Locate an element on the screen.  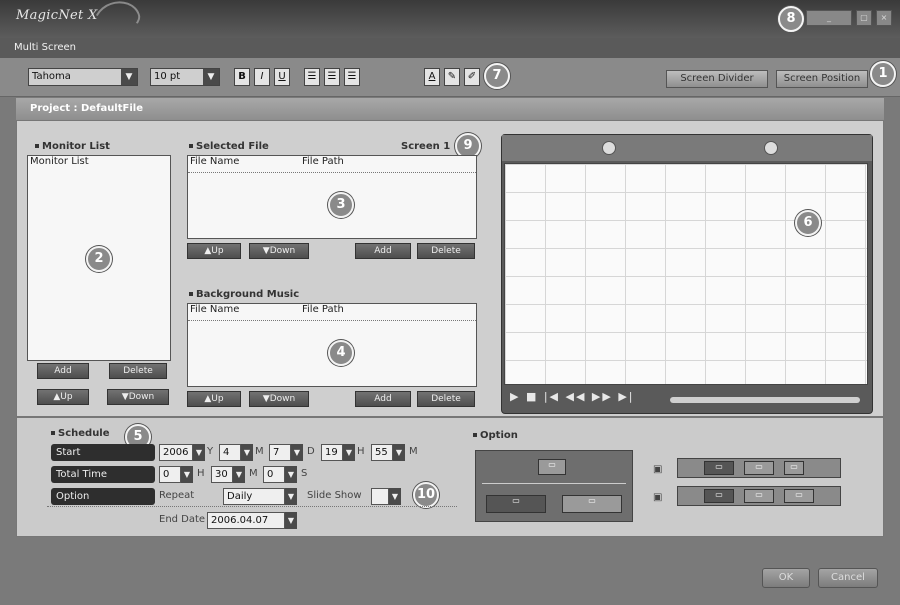
file-add-button: Add is located at coordinates (383, 251).